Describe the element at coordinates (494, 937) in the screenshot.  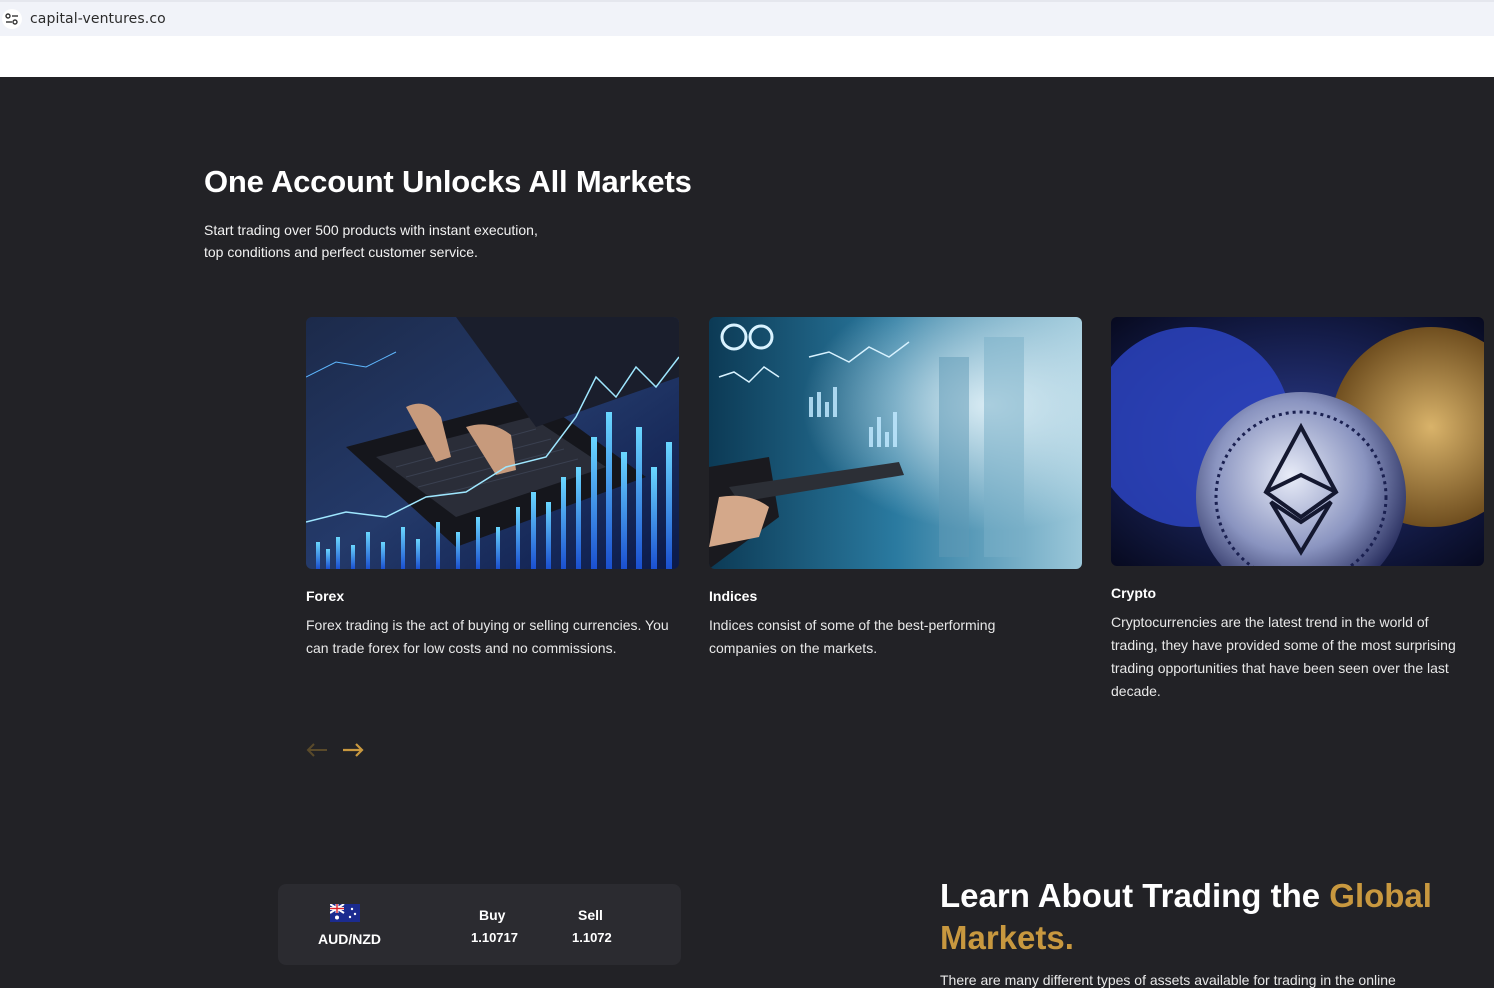
I see `buy-price: 1.10717` at that location.